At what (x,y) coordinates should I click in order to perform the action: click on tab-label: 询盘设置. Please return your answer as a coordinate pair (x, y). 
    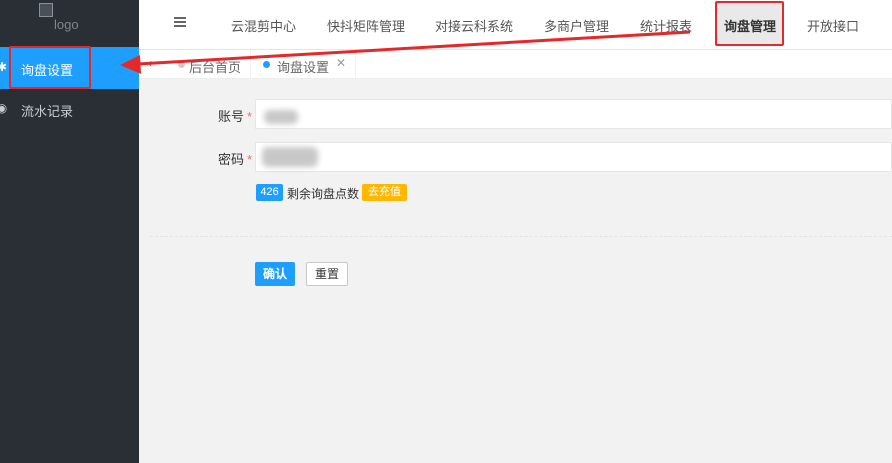
    Looking at the image, I should click on (303, 67).